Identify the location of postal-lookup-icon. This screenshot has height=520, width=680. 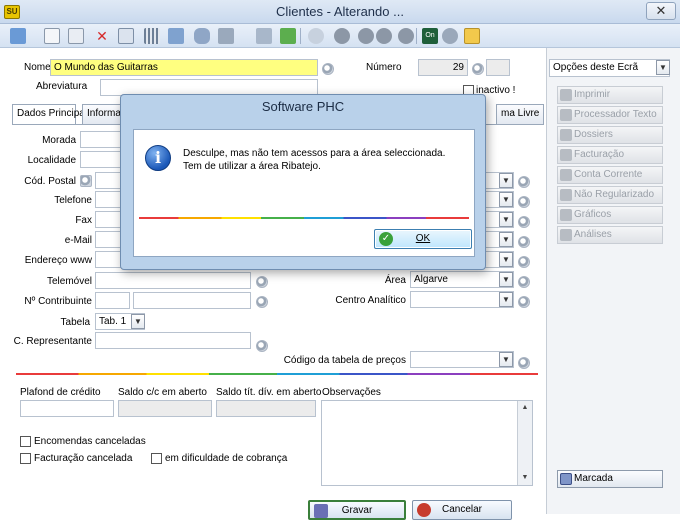
(86, 181).